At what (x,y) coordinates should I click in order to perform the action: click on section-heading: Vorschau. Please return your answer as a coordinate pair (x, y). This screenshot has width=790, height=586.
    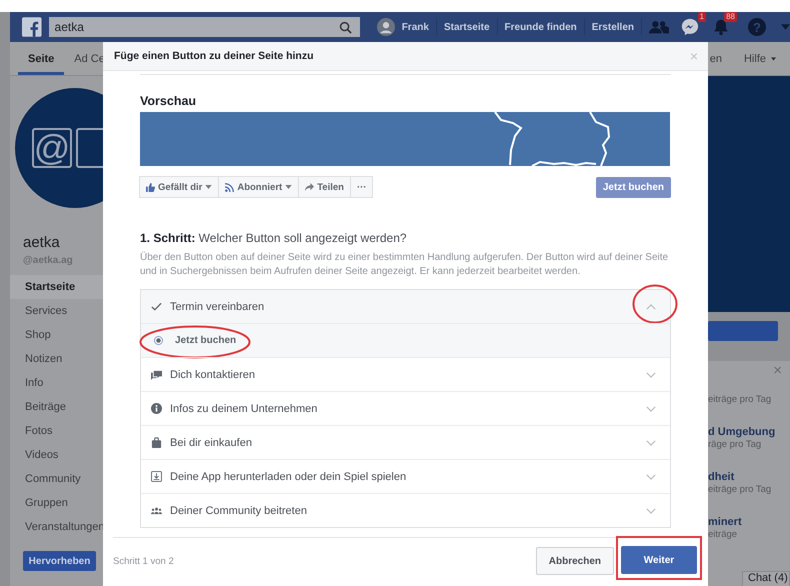
    Looking at the image, I should click on (169, 101).